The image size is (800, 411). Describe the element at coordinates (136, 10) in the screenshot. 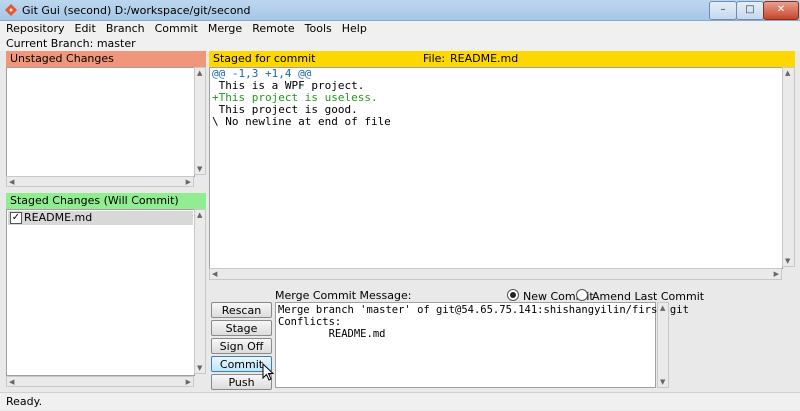

I see `window-title: Git Gui (second) D:/workspace/git/second` at that location.